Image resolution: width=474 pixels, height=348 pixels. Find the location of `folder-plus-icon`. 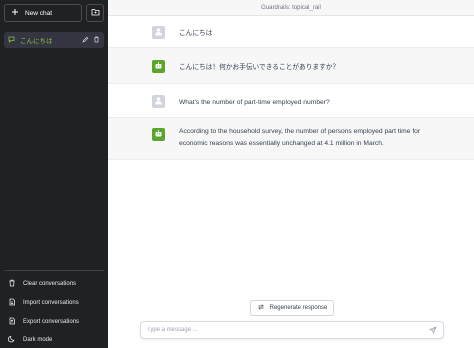

folder-plus-icon is located at coordinates (95, 13).